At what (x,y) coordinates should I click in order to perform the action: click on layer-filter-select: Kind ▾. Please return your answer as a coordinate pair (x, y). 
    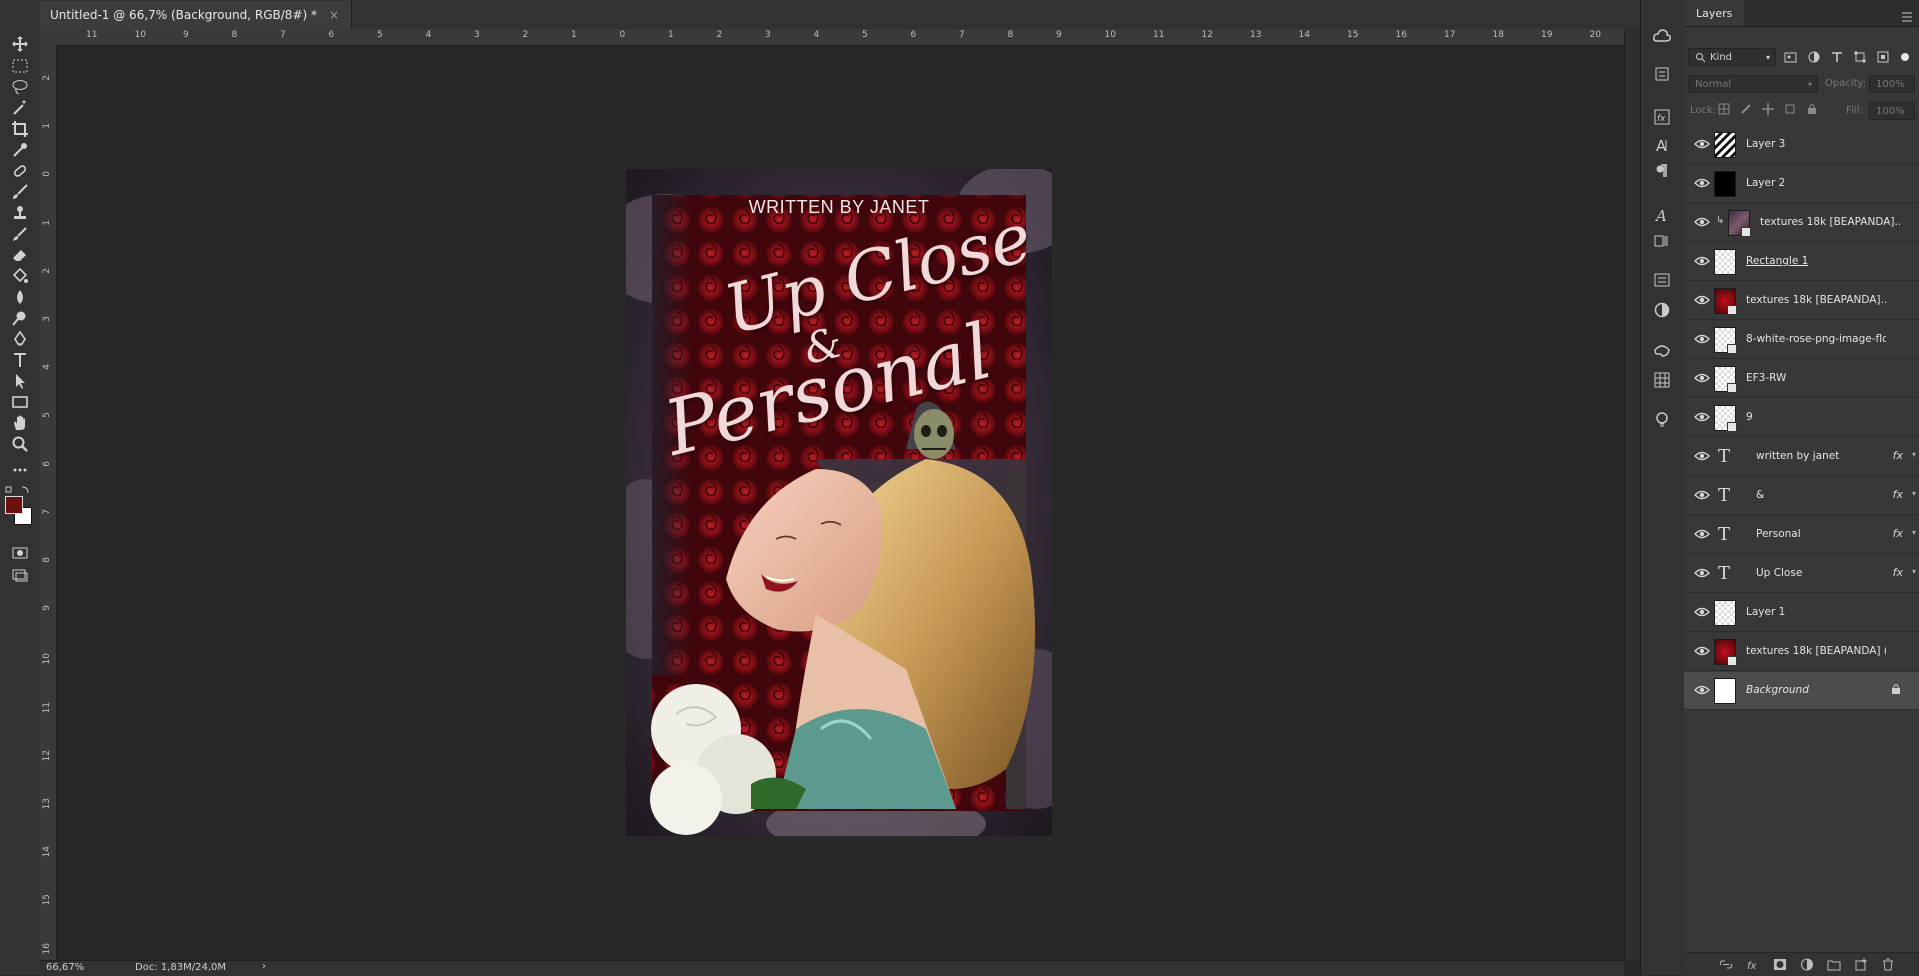
    Looking at the image, I should click on (1732, 57).